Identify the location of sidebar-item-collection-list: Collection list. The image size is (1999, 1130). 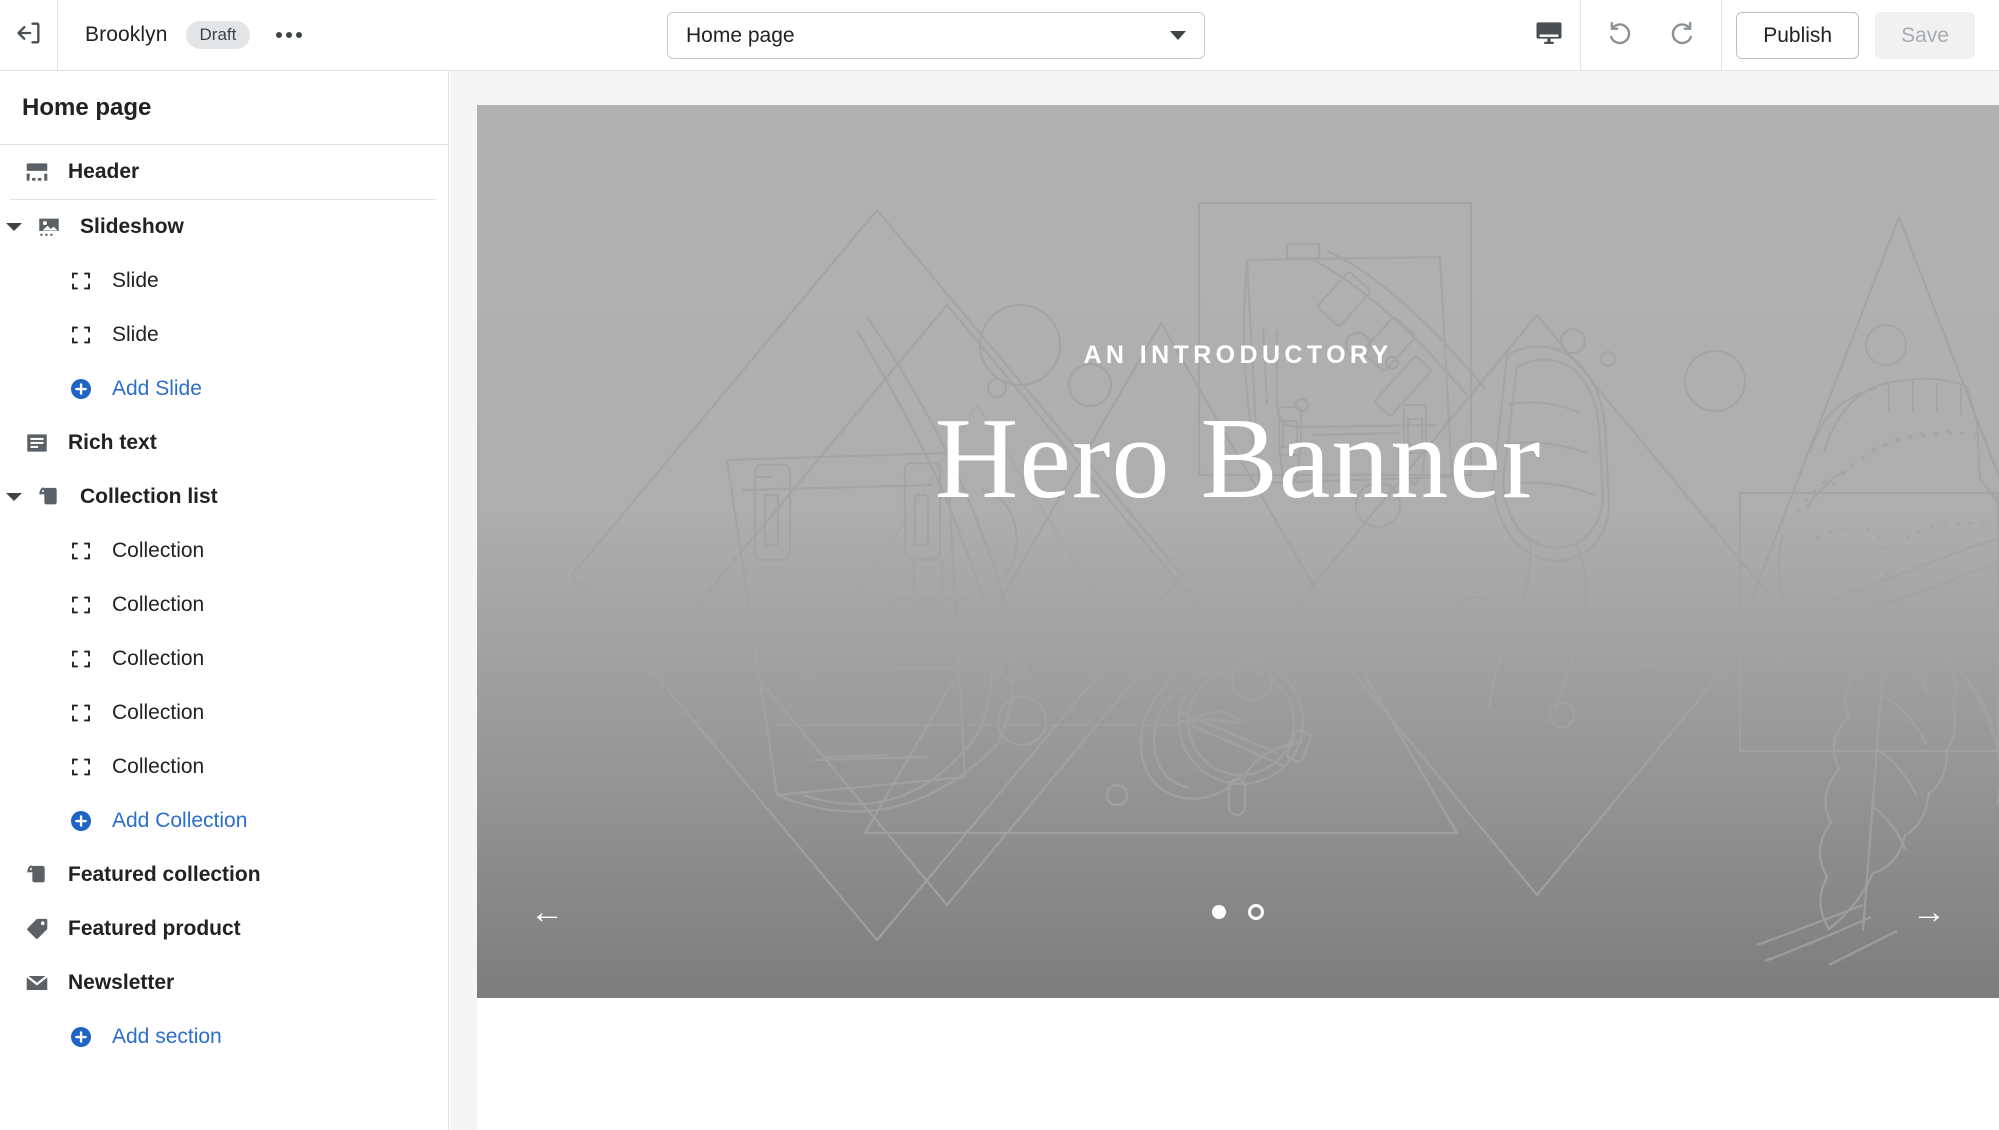
(224, 497).